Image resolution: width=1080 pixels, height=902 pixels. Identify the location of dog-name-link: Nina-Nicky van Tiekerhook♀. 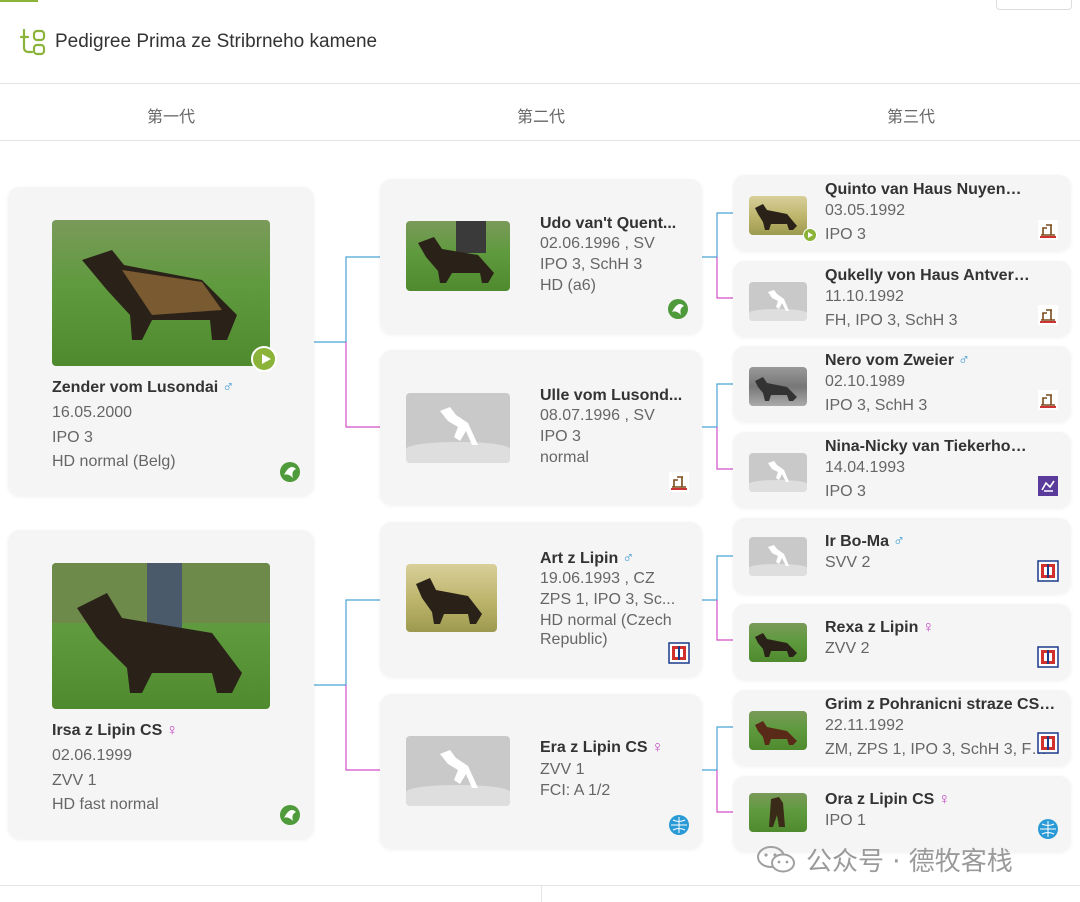
(927, 447).